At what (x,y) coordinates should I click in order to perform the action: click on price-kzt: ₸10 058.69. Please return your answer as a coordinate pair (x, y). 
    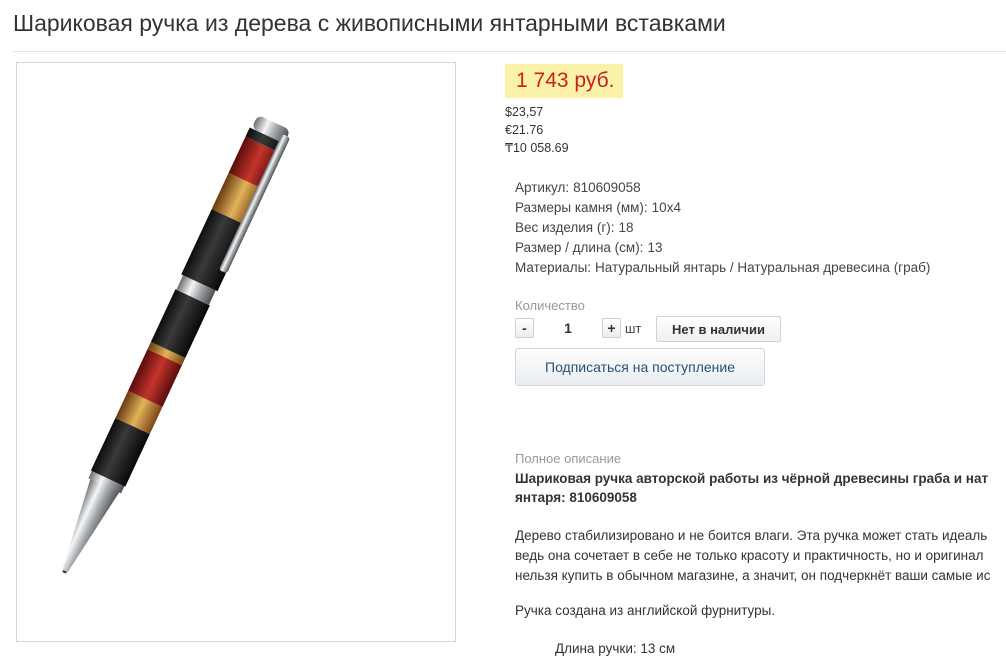
    Looking at the image, I should click on (537, 148).